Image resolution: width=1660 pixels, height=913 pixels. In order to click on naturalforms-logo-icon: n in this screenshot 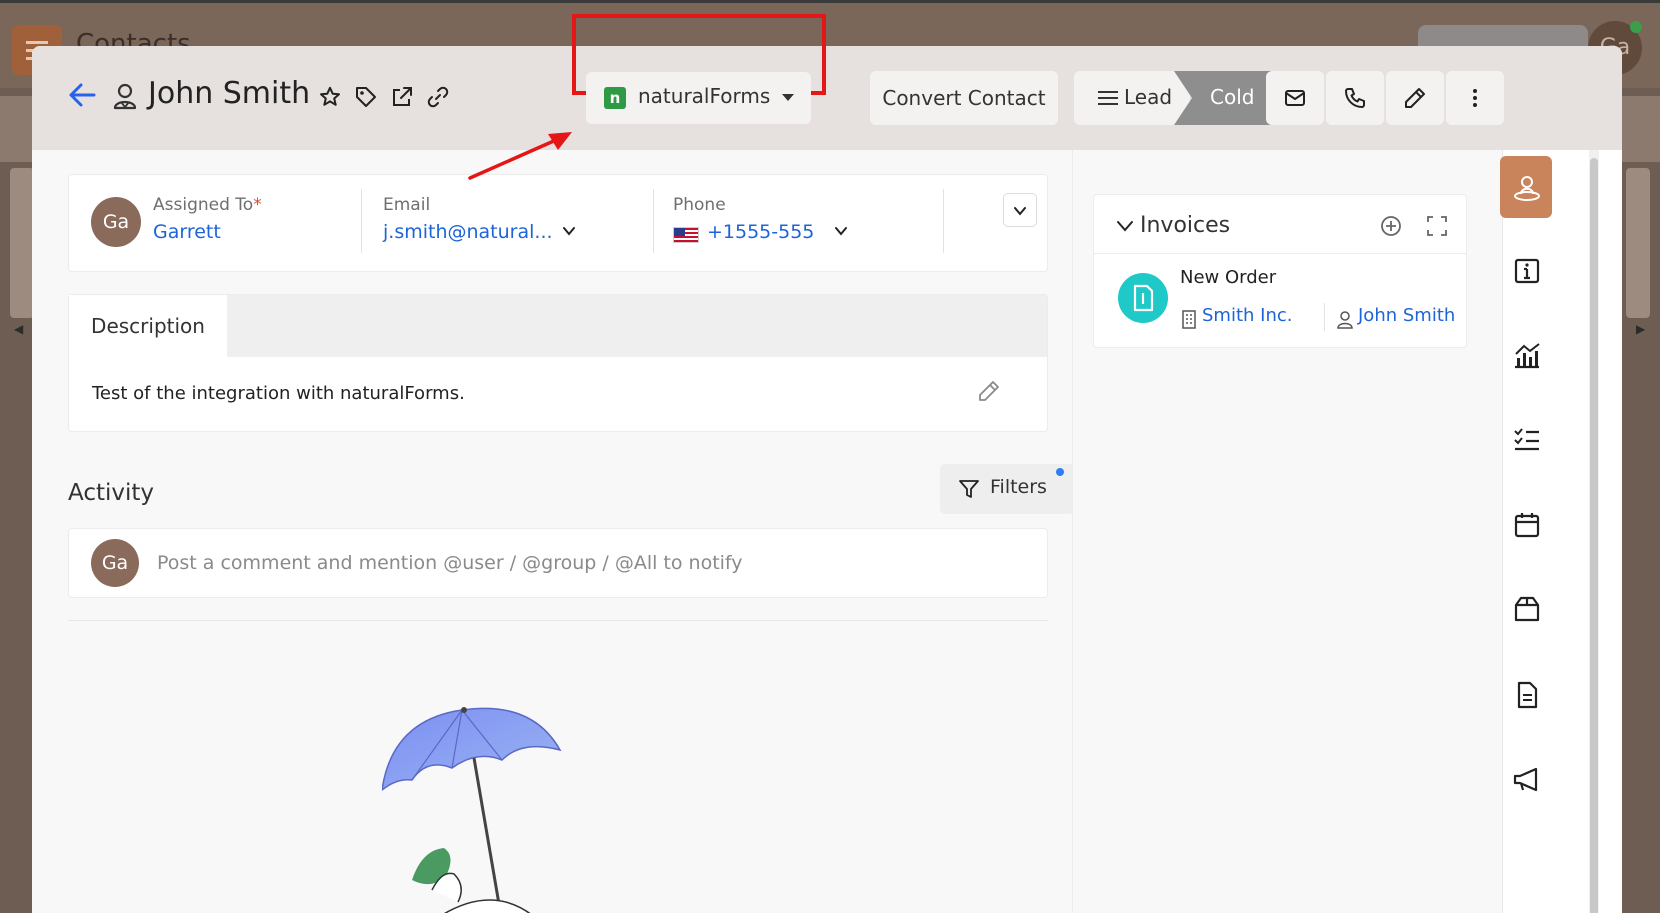, I will do `click(615, 98)`.